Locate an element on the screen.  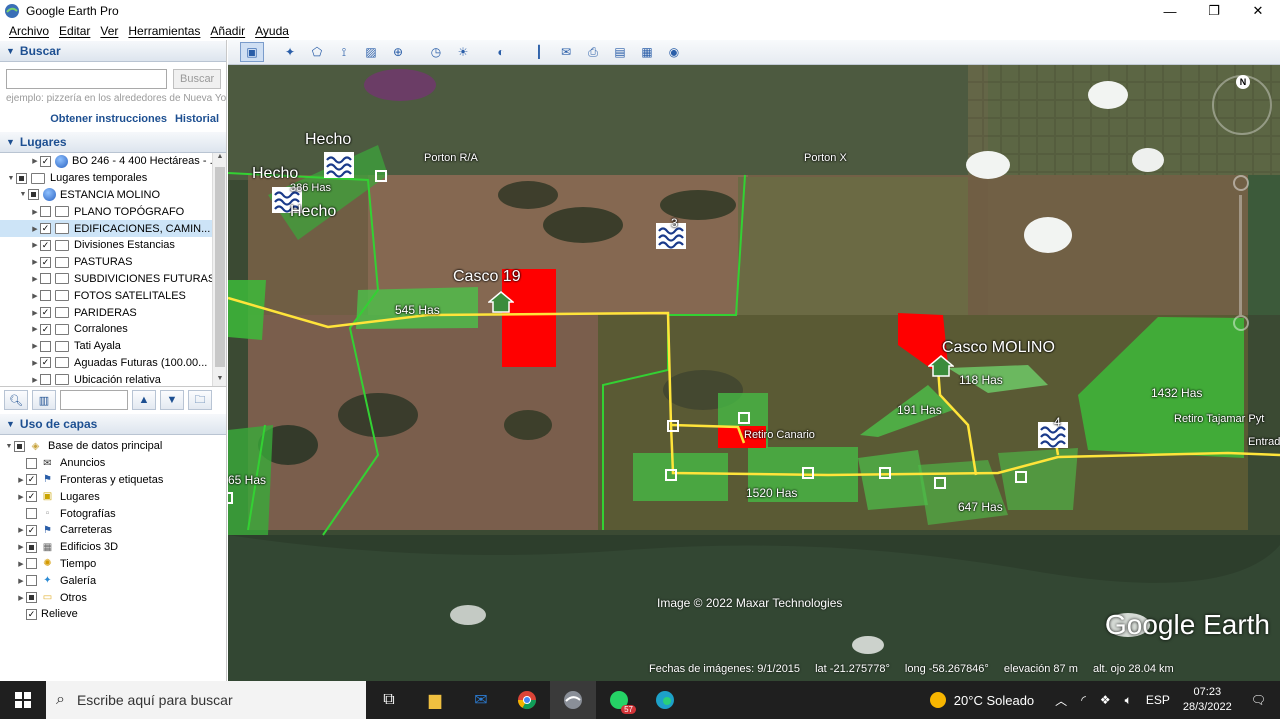
chrome-button is located at coordinates (527, 700).